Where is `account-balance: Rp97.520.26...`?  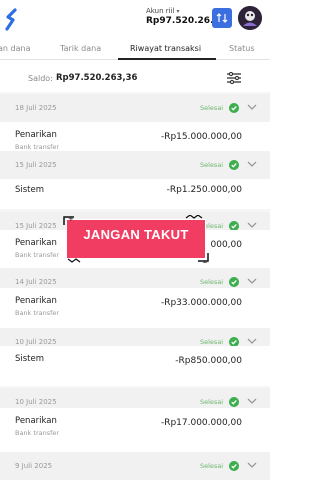
account-balance: Rp97.520.26... is located at coordinates (183, 21).